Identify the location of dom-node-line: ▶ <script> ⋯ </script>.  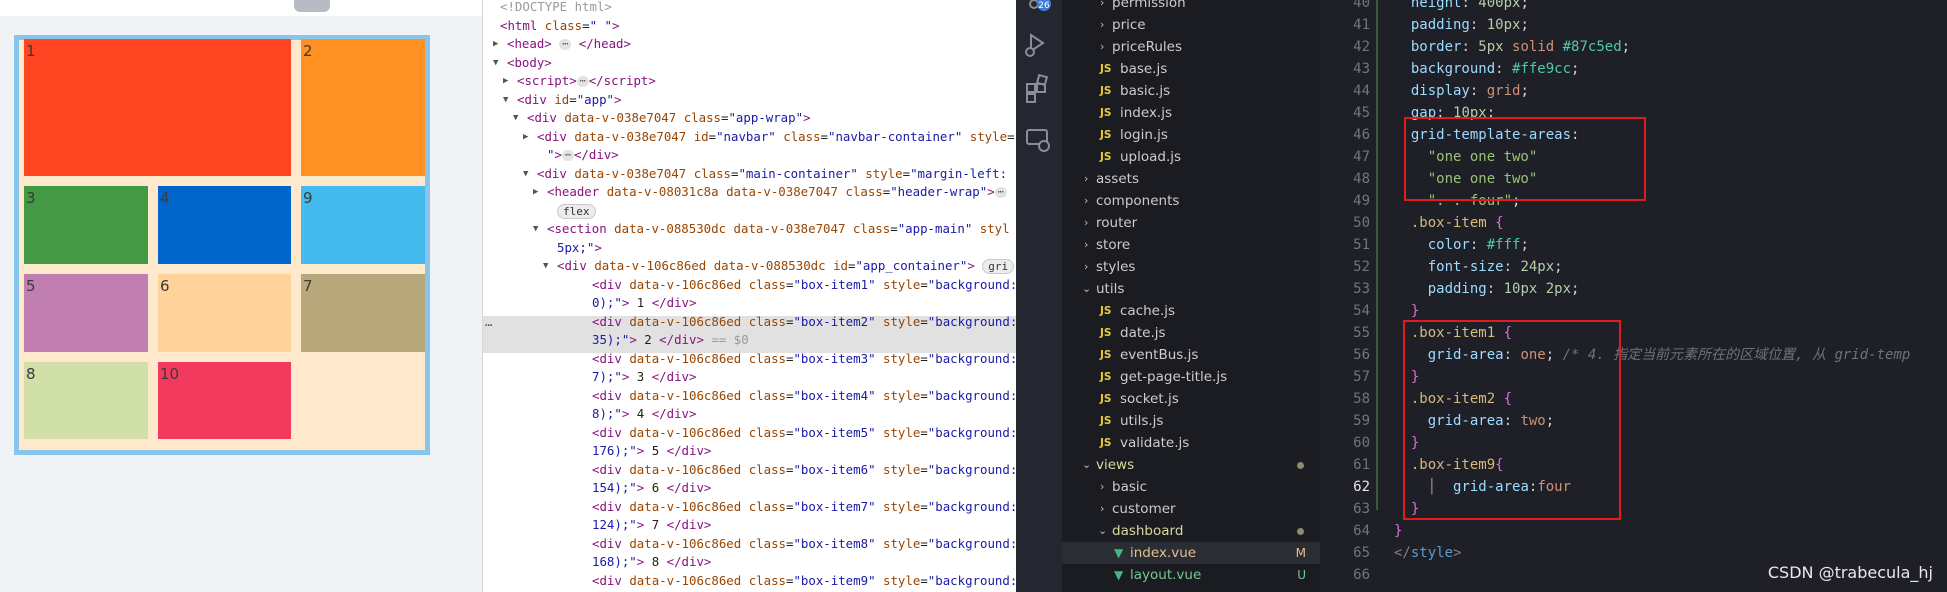
(749, 81).